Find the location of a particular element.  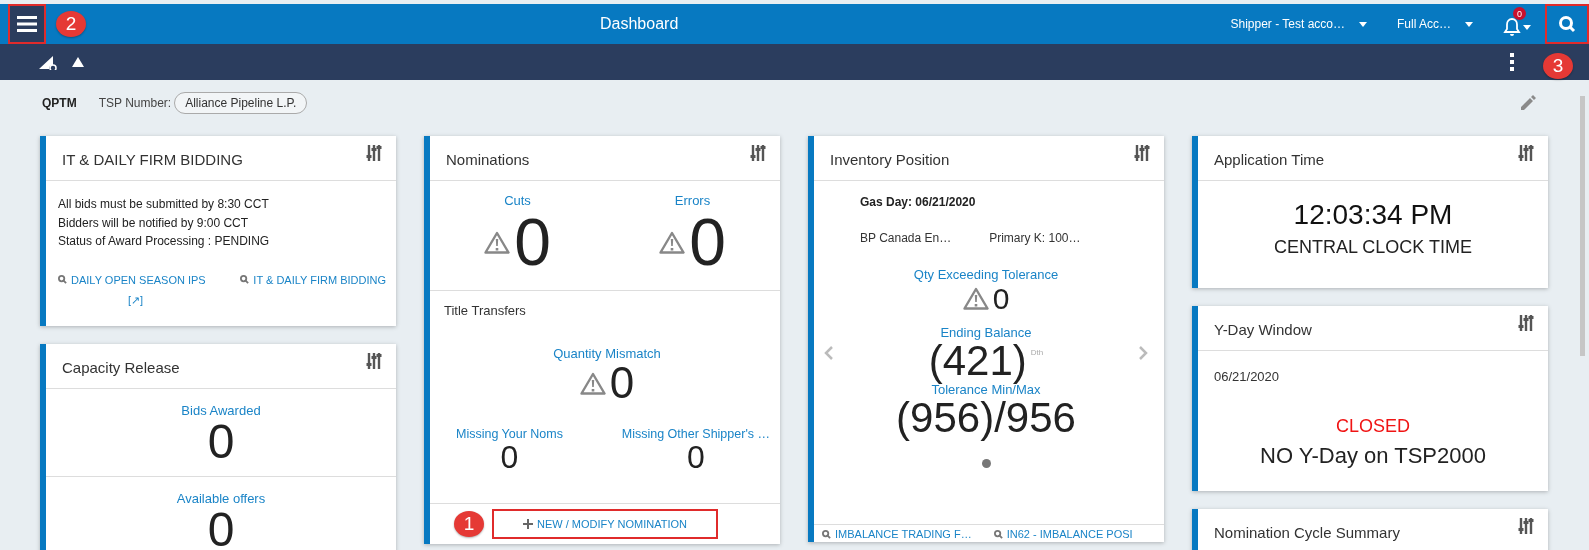

search-link: DAILY OPEN SEASON IPS is located at coordinates (132, 279).